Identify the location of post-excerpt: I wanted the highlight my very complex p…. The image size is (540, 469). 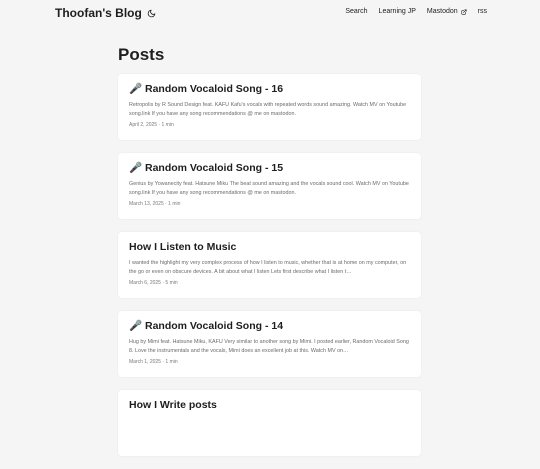
(268, 267).